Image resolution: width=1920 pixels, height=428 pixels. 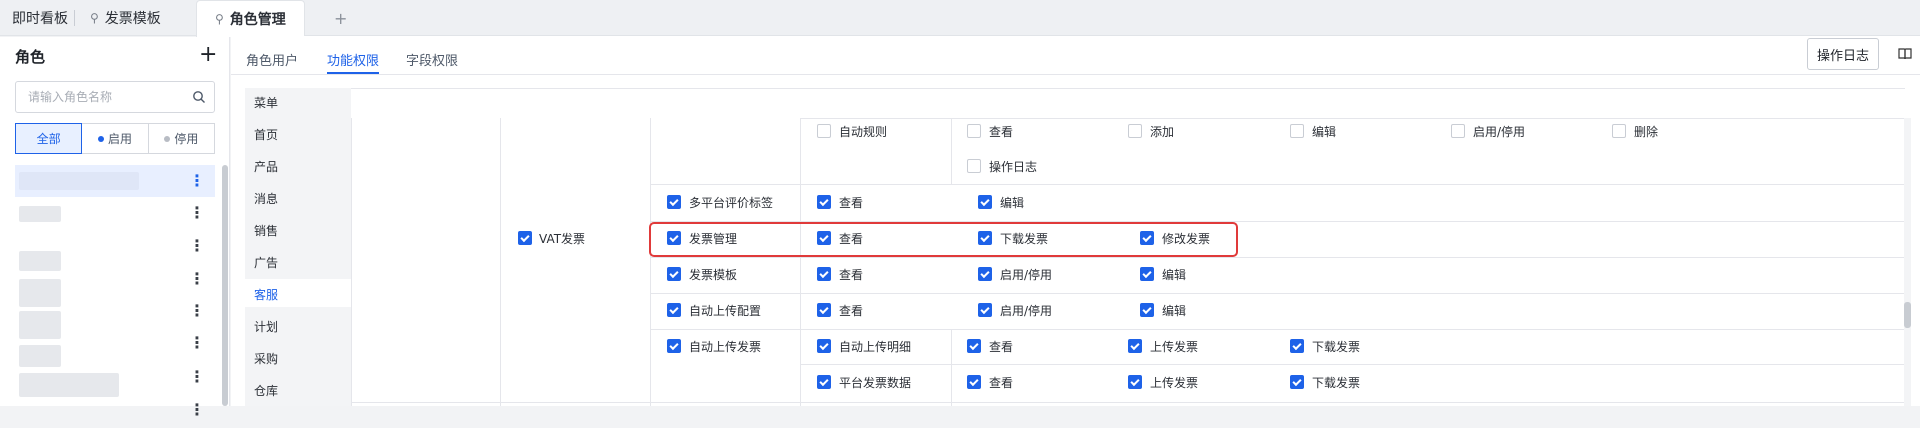 I want to click on menu-item-plan: 计划, so click(x=266, y=326).